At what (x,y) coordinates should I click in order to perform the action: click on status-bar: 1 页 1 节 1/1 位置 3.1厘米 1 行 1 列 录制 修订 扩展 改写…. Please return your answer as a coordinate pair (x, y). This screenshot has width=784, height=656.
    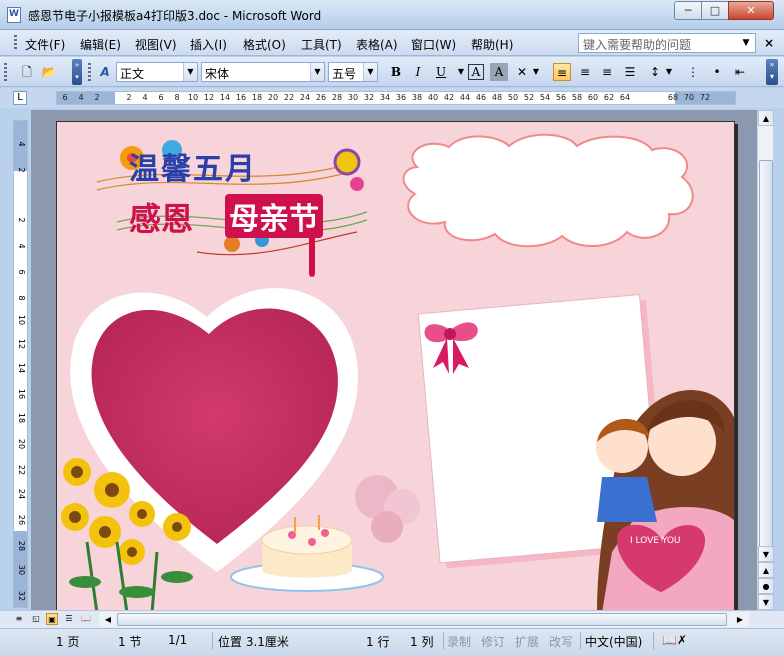
    Looking at the image, I should click on (392, 642).